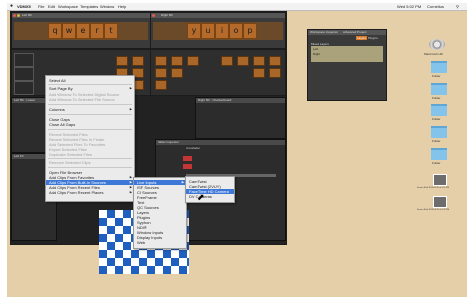 This screenshot has height=304, width=474. I want to click on key-p: p, so click(250, 31).